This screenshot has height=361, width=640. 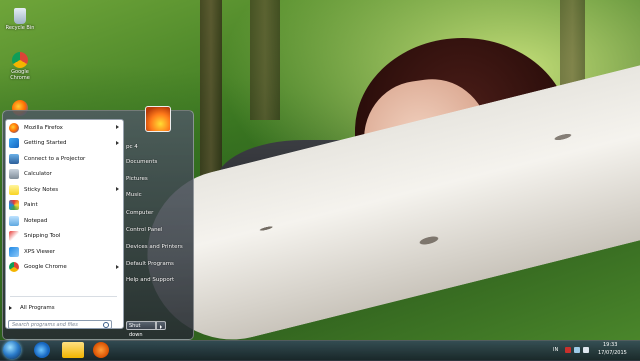 I want to click on program-connect-to-a-projector: Connect to a Projector, so click(x=64, y=159).